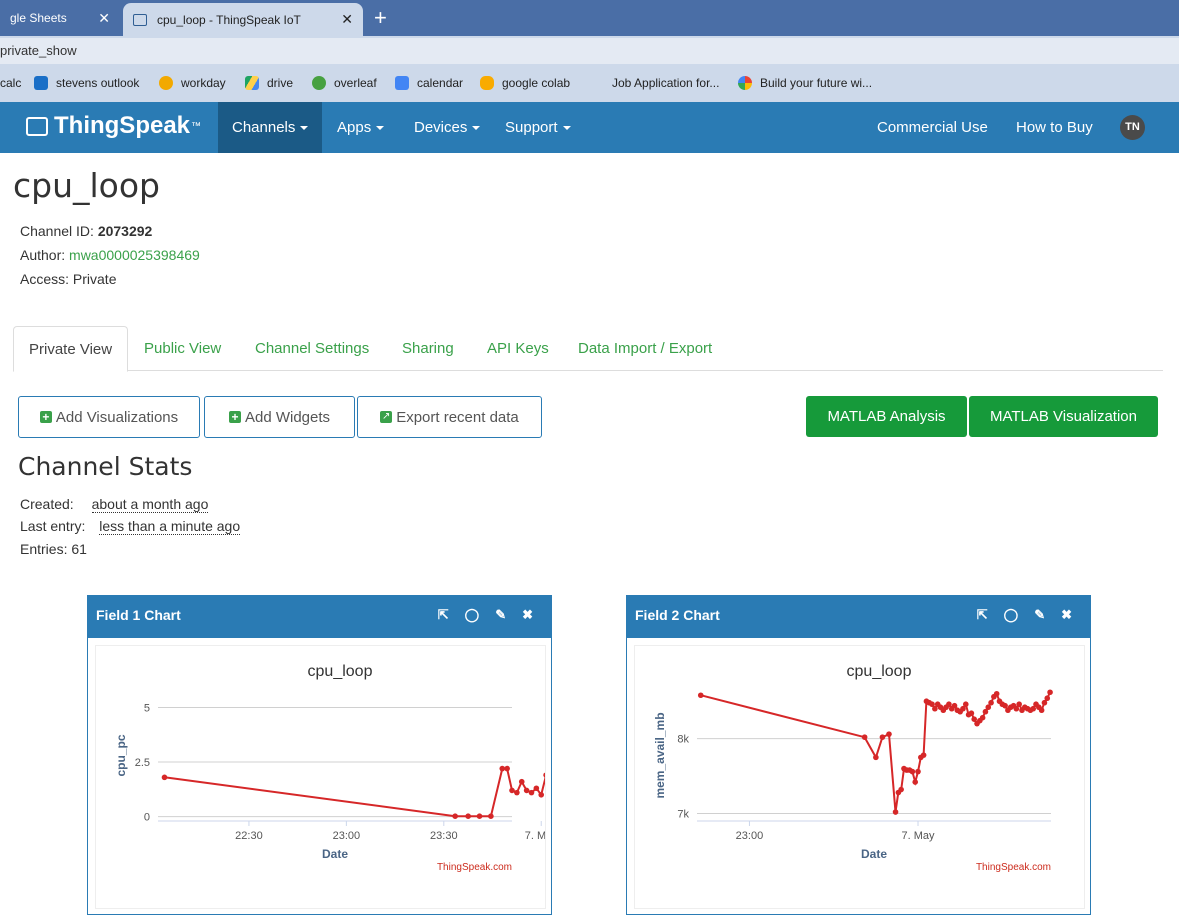  Describe the element at coordinates (192, 83) in the screenshot. I see `bookmark-workday: workday` at that location.